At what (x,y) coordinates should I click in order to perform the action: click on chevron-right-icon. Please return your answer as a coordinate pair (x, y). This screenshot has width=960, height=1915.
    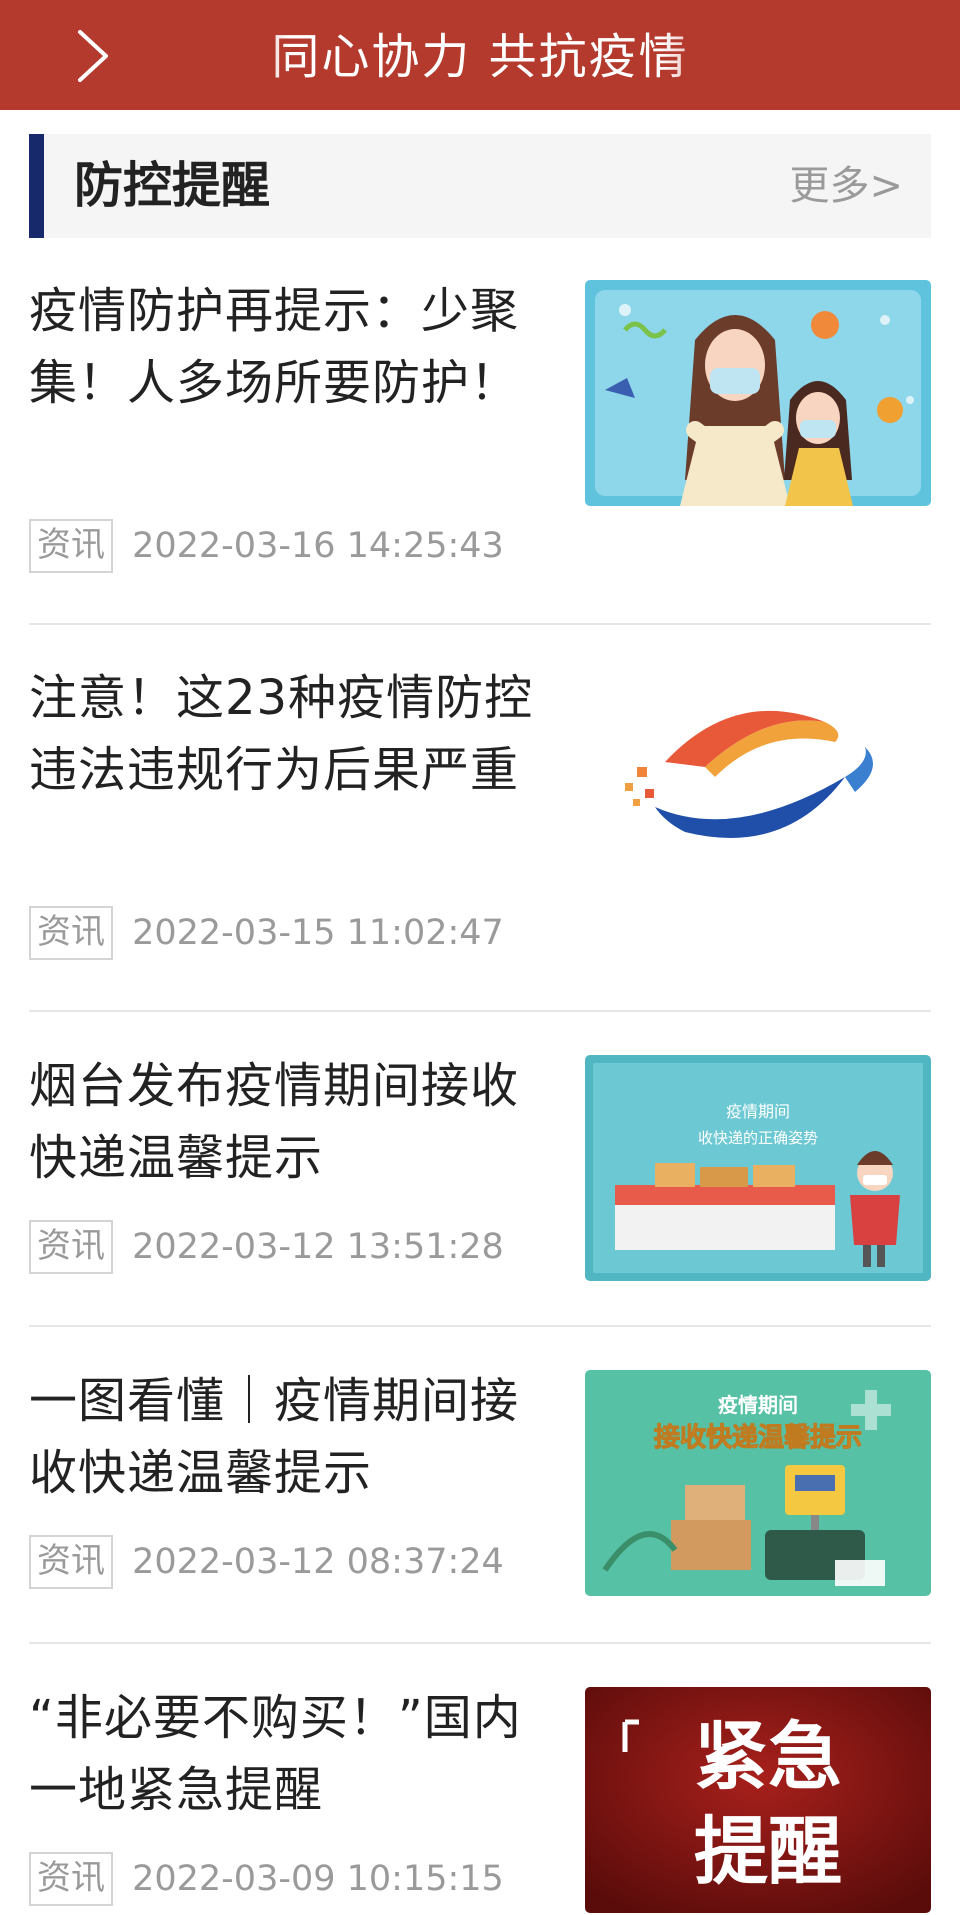
    Looking at the image, I should click on (94, 56).